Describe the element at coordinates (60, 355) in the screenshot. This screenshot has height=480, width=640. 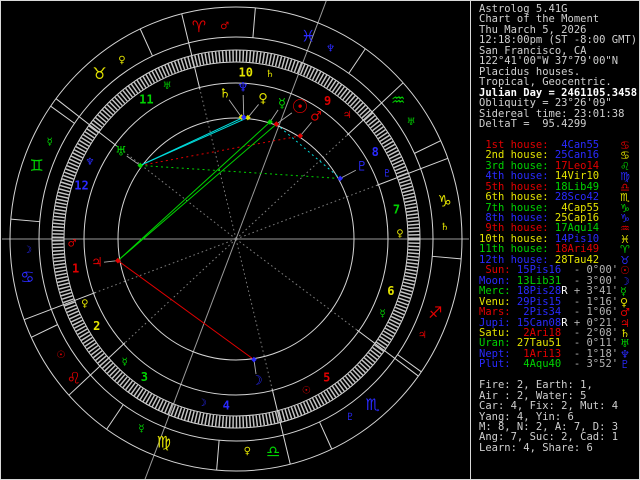
I see `sign-ruler-icon: ☉` at that location.